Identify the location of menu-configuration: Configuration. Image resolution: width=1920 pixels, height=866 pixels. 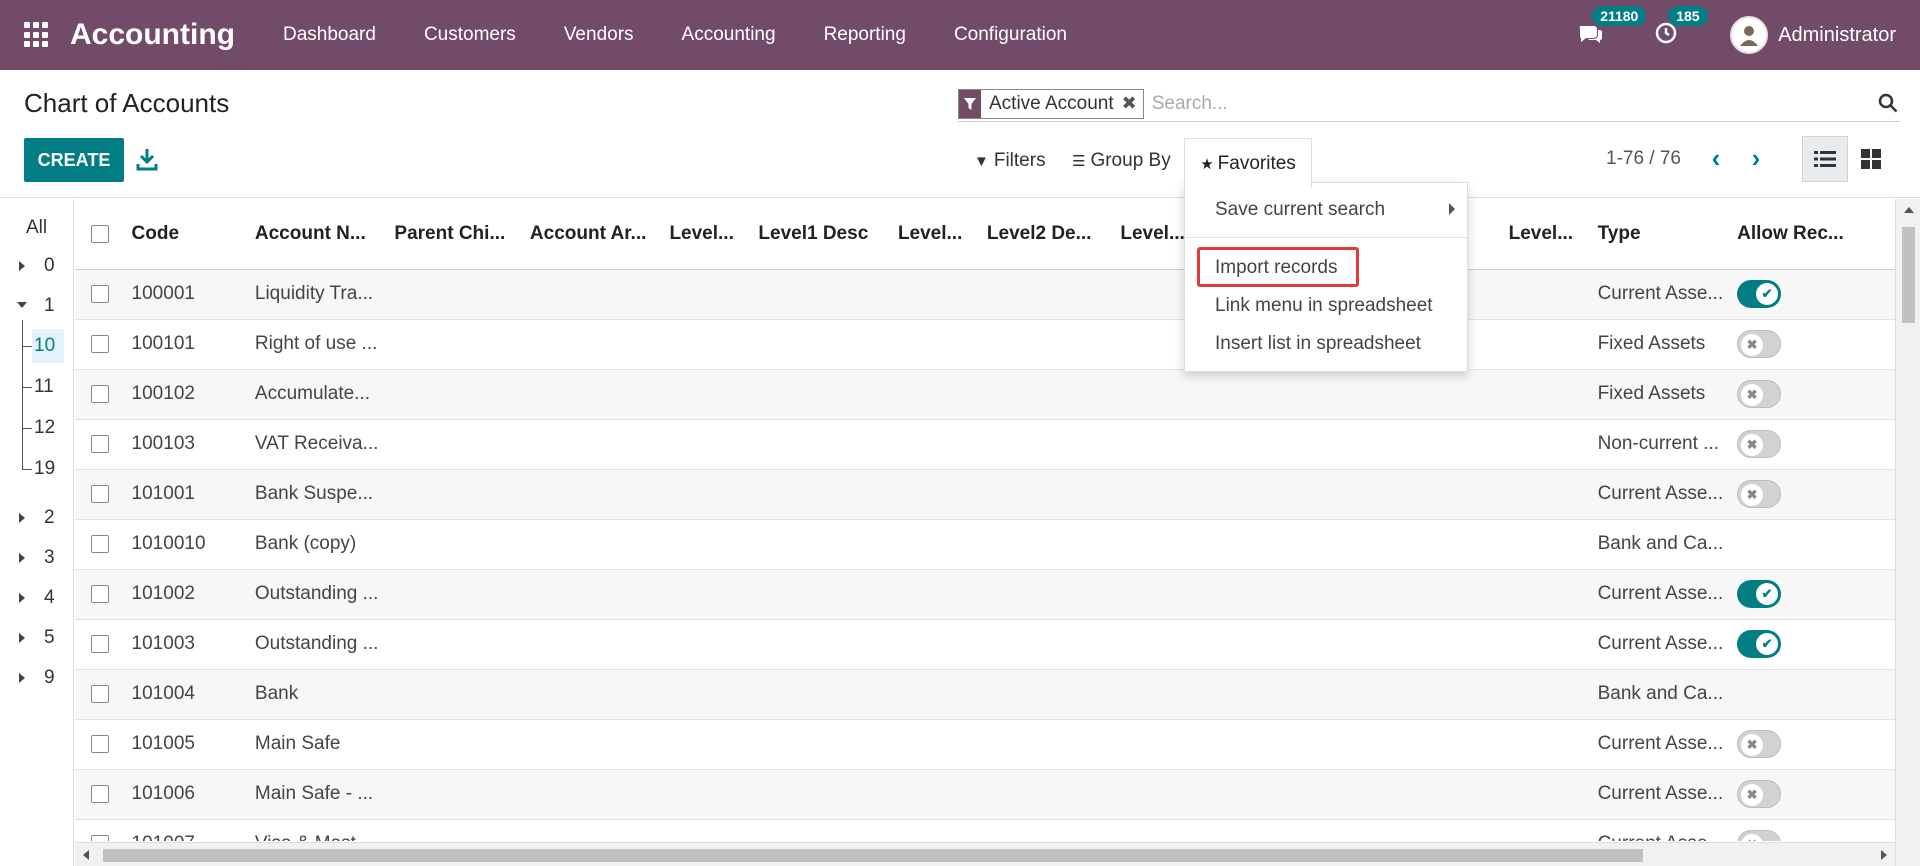
(1010, 35).